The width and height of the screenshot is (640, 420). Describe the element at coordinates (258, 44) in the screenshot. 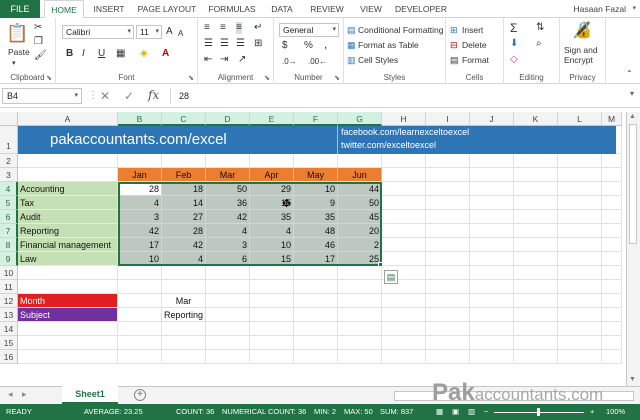

I see `merge-center-icon: ⊞` at that location.